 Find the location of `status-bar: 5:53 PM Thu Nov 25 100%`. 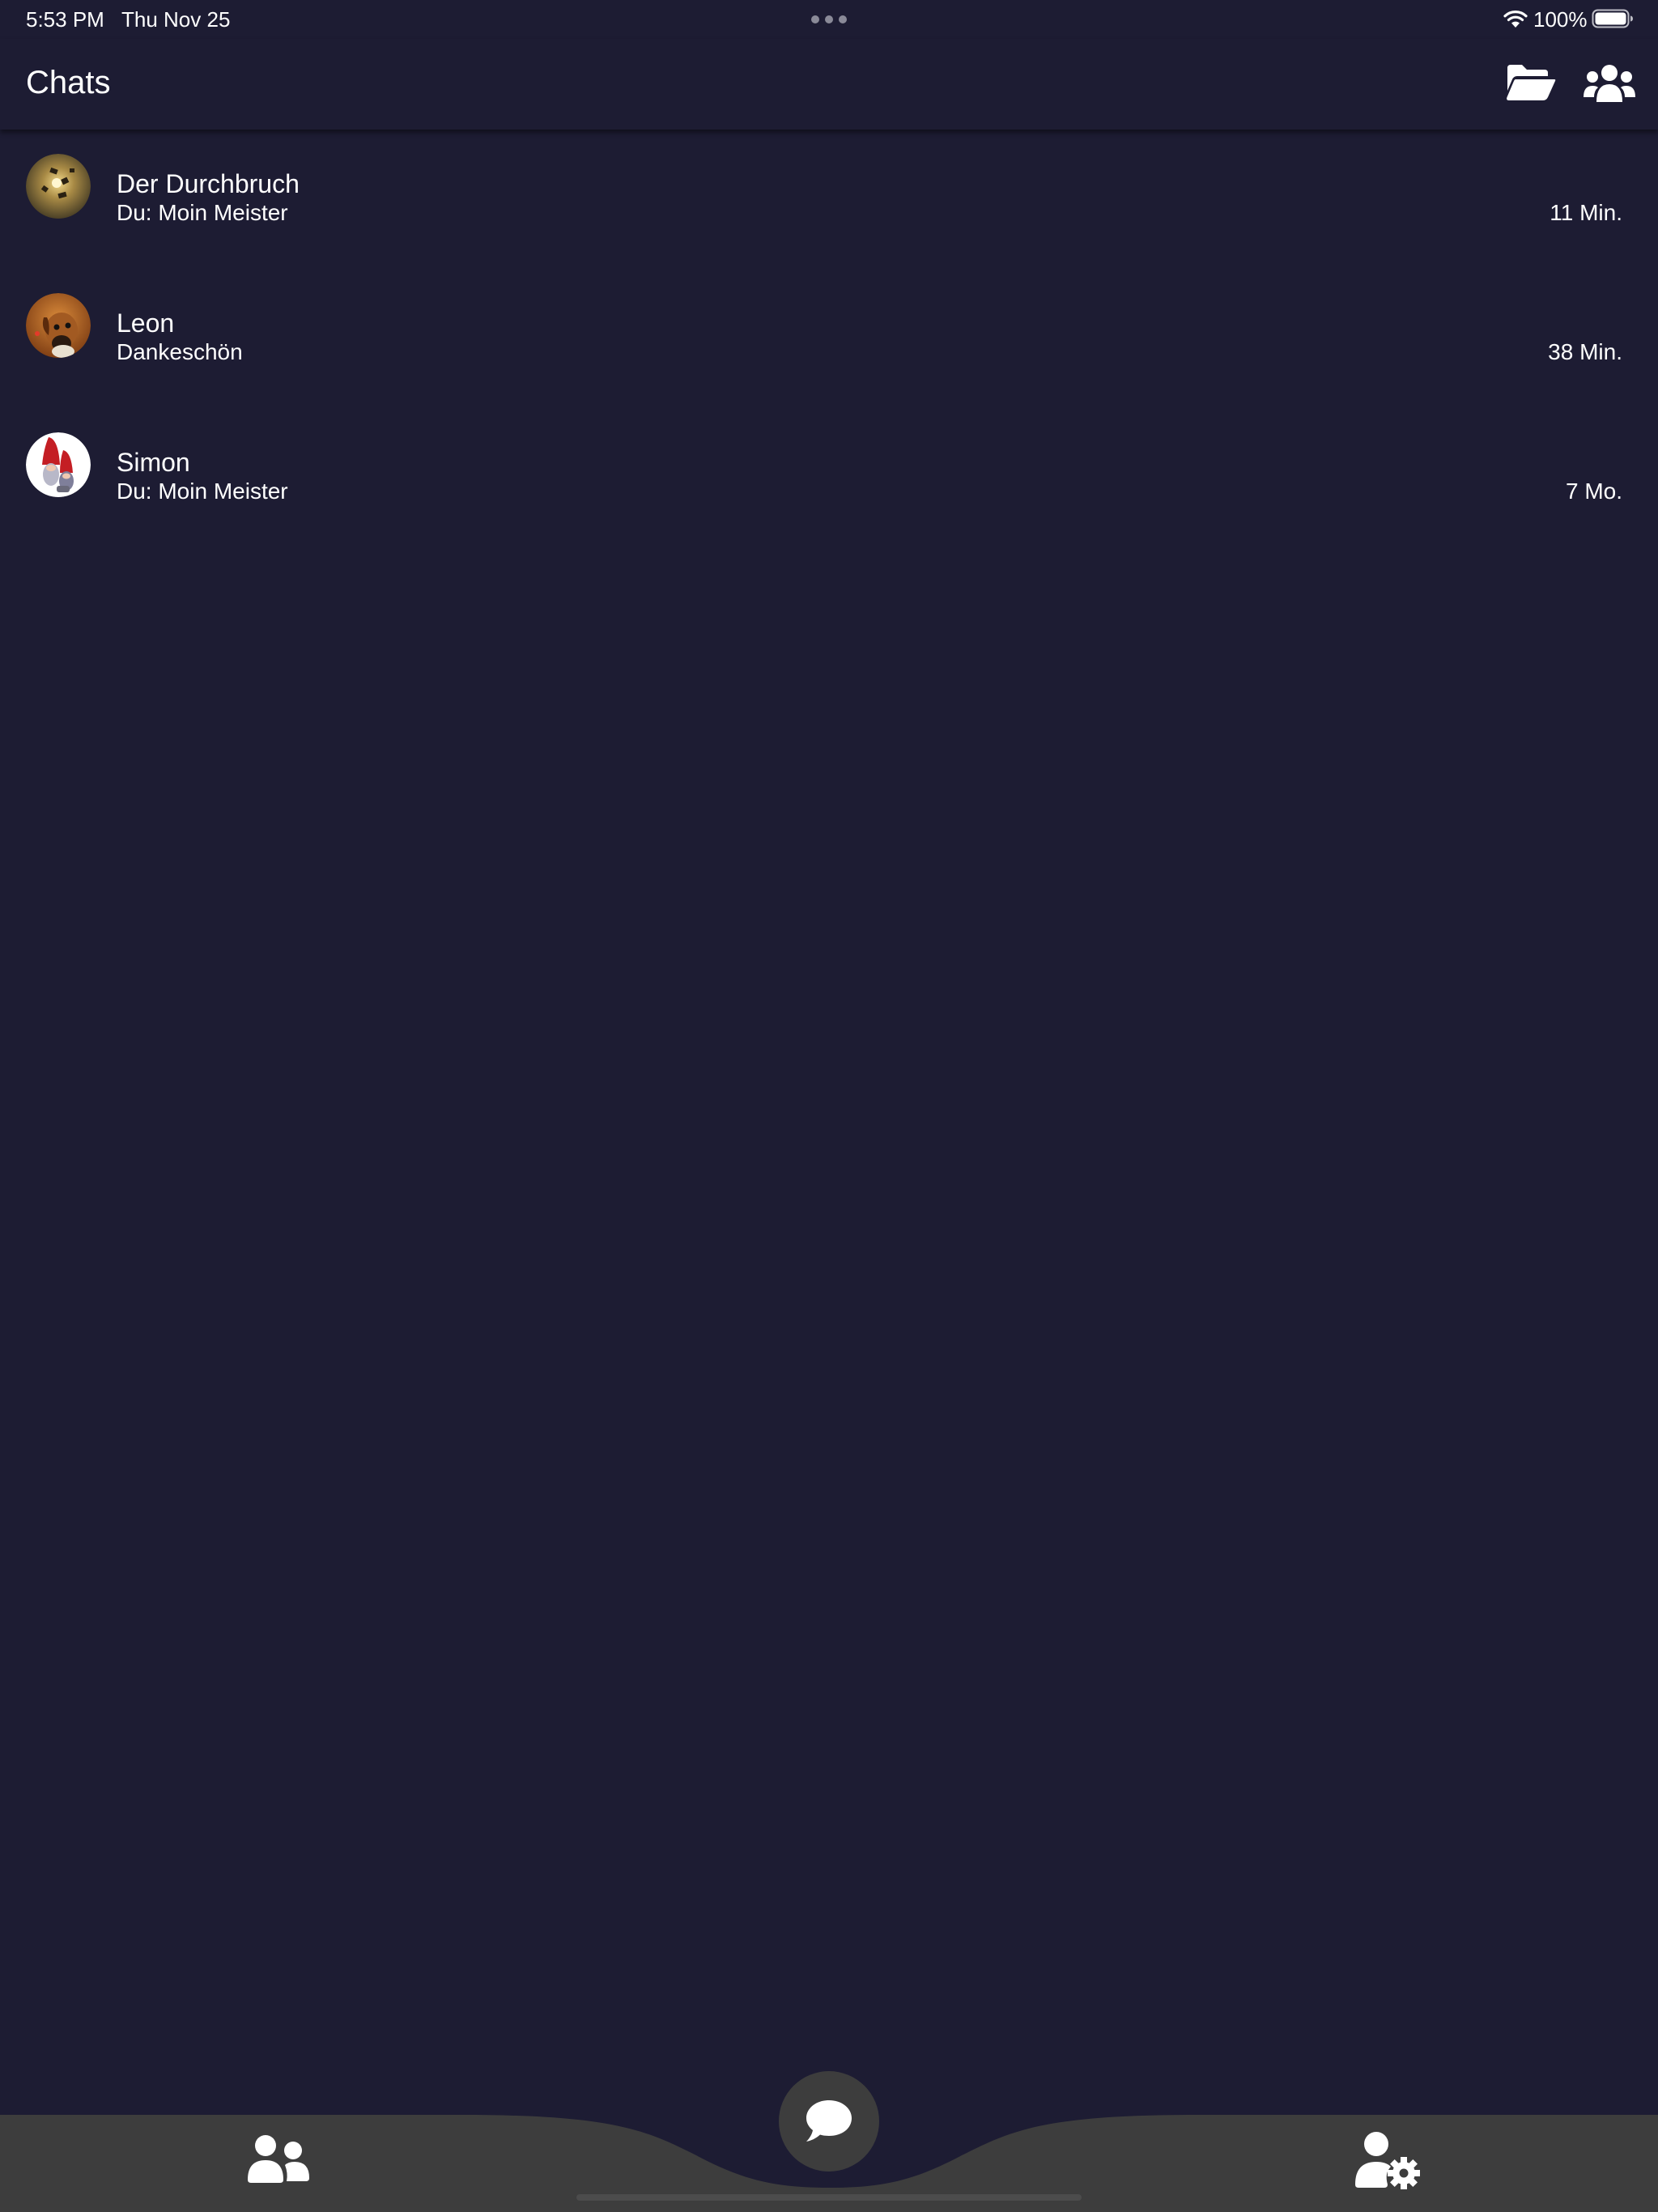

status-bar: 5:53 PM Thu Nov 25 100% is located at coordinates (829, 19).